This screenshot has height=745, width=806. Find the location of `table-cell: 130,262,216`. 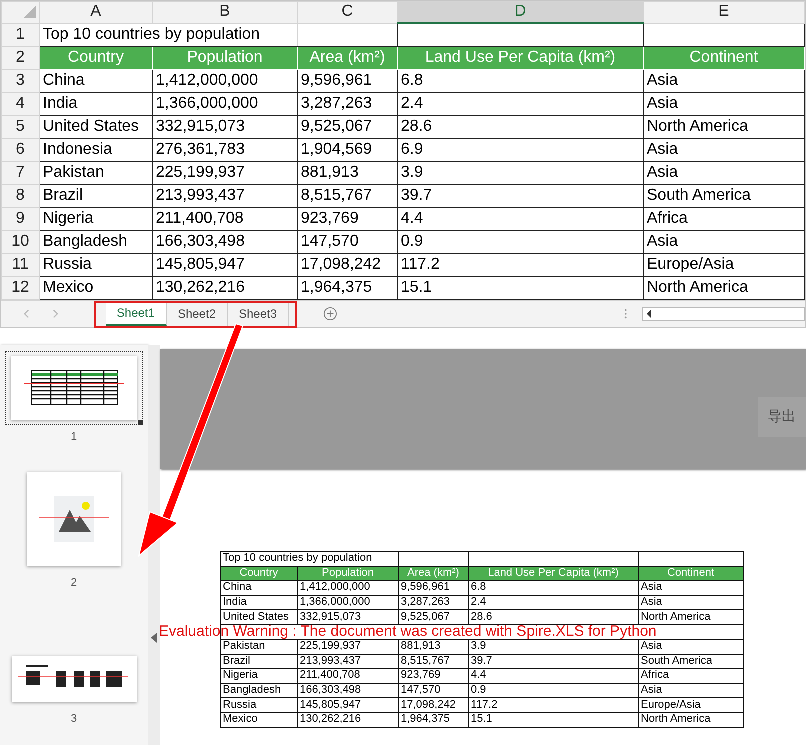

table-cell: 130,262,216 is located at coordinates (225, 288).